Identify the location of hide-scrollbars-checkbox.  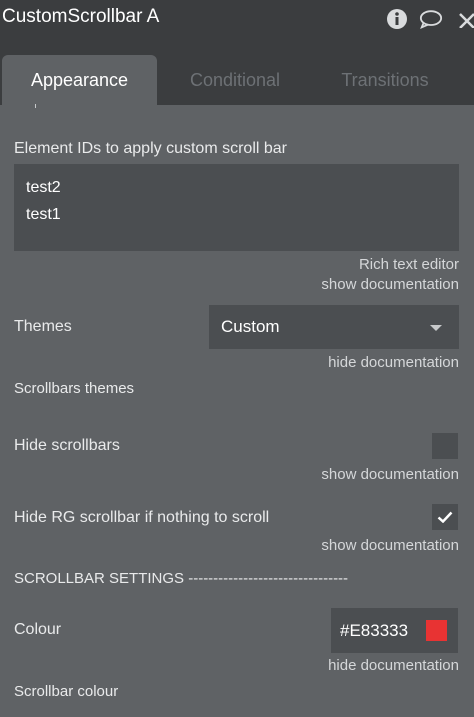
(445, 446).